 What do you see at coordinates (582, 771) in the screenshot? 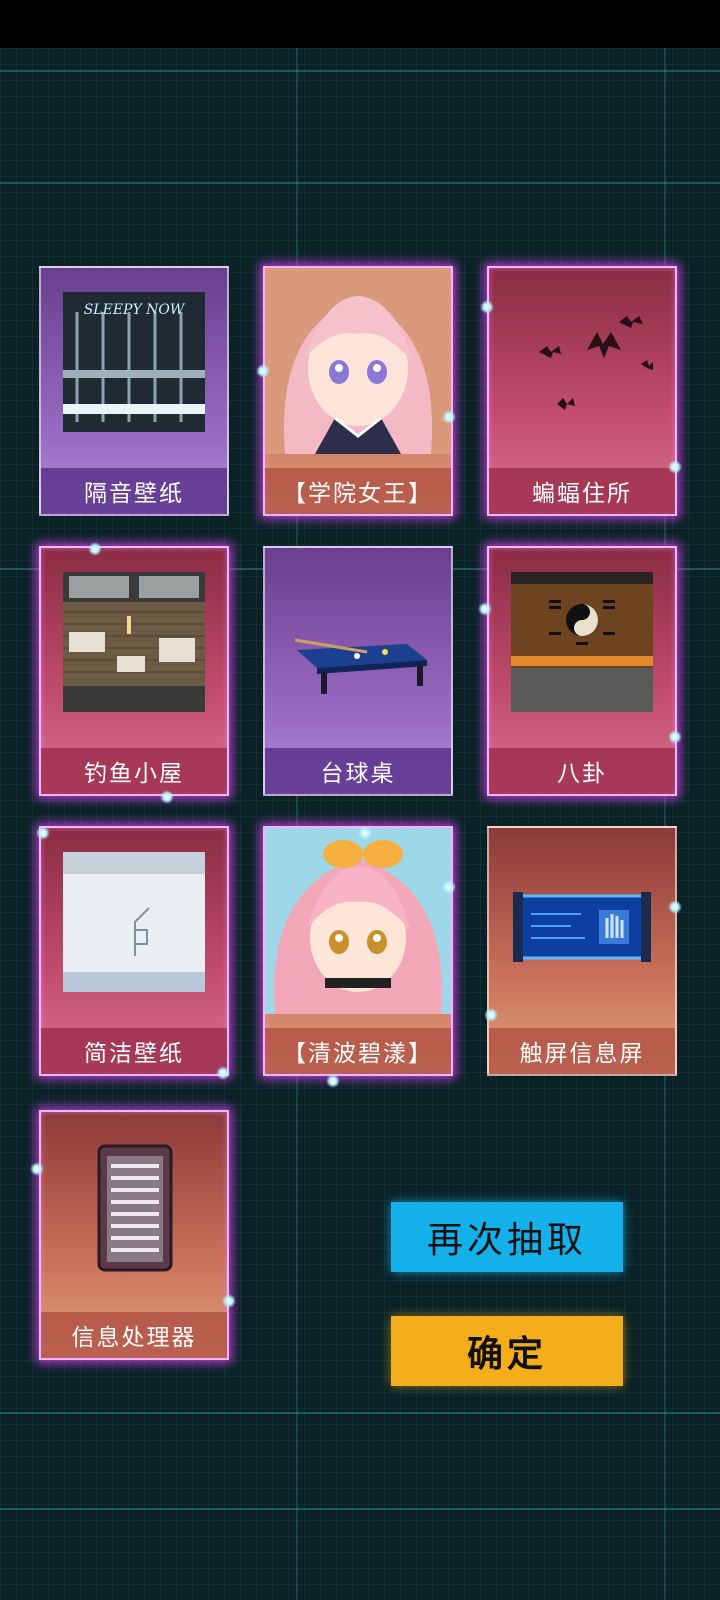
I see `card-label: 八卦` at bounding box center [582, 771].